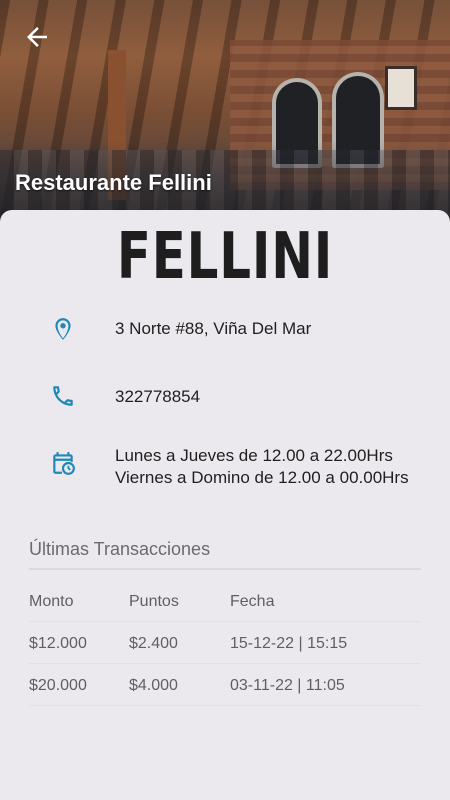 The image size is (450, 800). Describe the element at coordinates (63, 329) in the screenshot. I see `location-pin-icon` at that location.